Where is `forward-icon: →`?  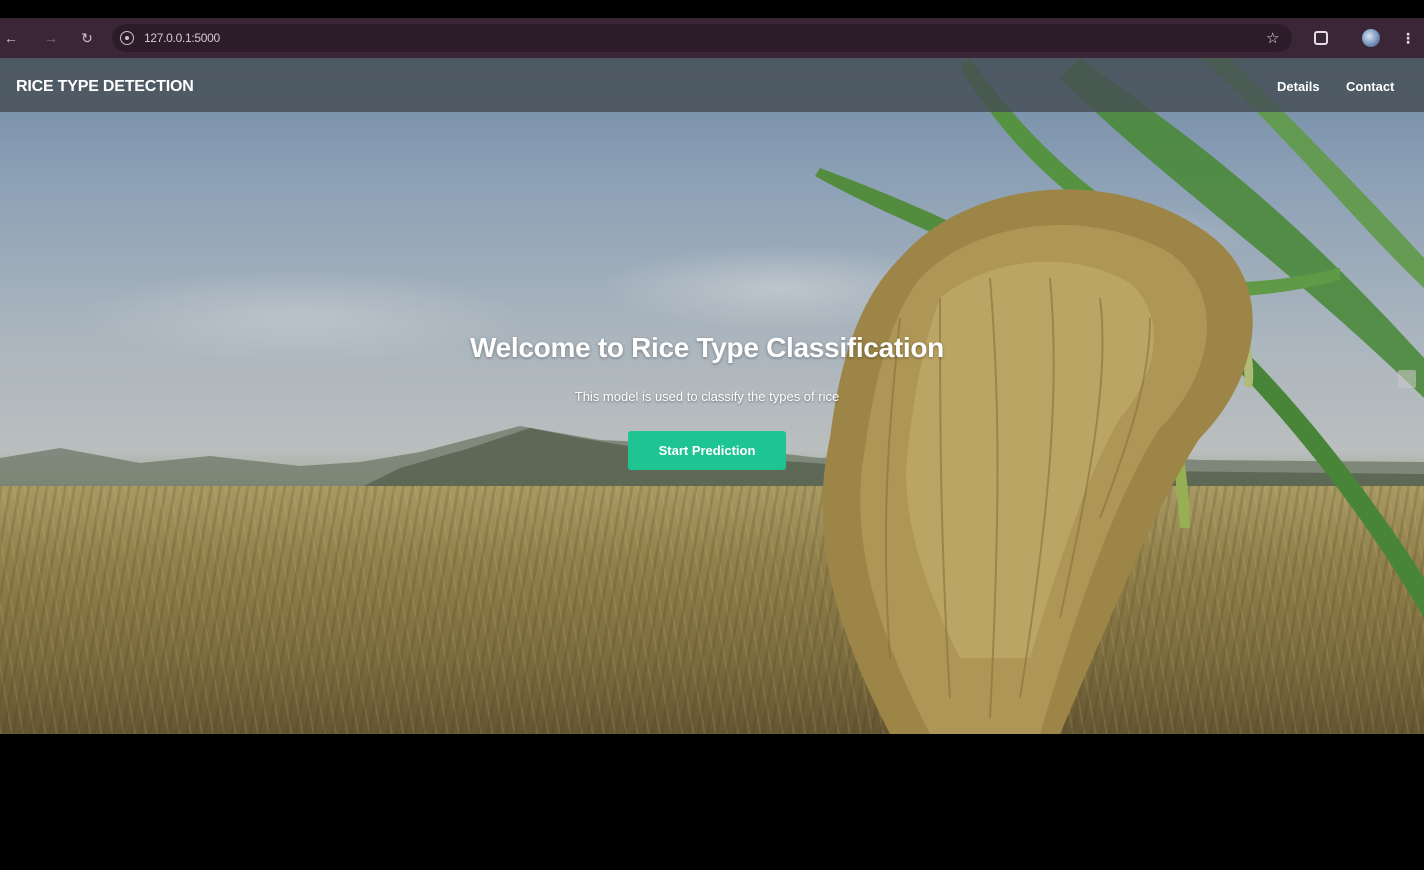
forward-icon: → is located at coordinates (51, 38).